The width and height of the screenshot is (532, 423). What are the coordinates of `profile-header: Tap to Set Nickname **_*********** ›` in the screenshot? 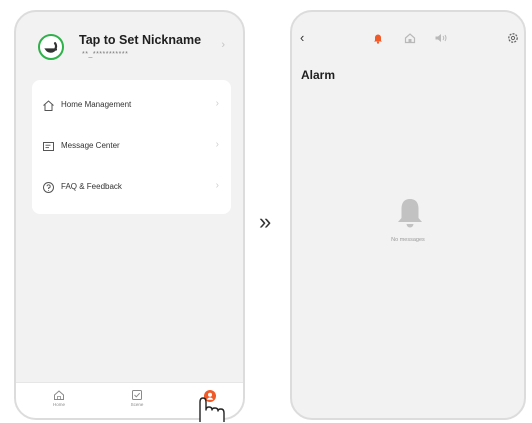 It's located at (131, 48).